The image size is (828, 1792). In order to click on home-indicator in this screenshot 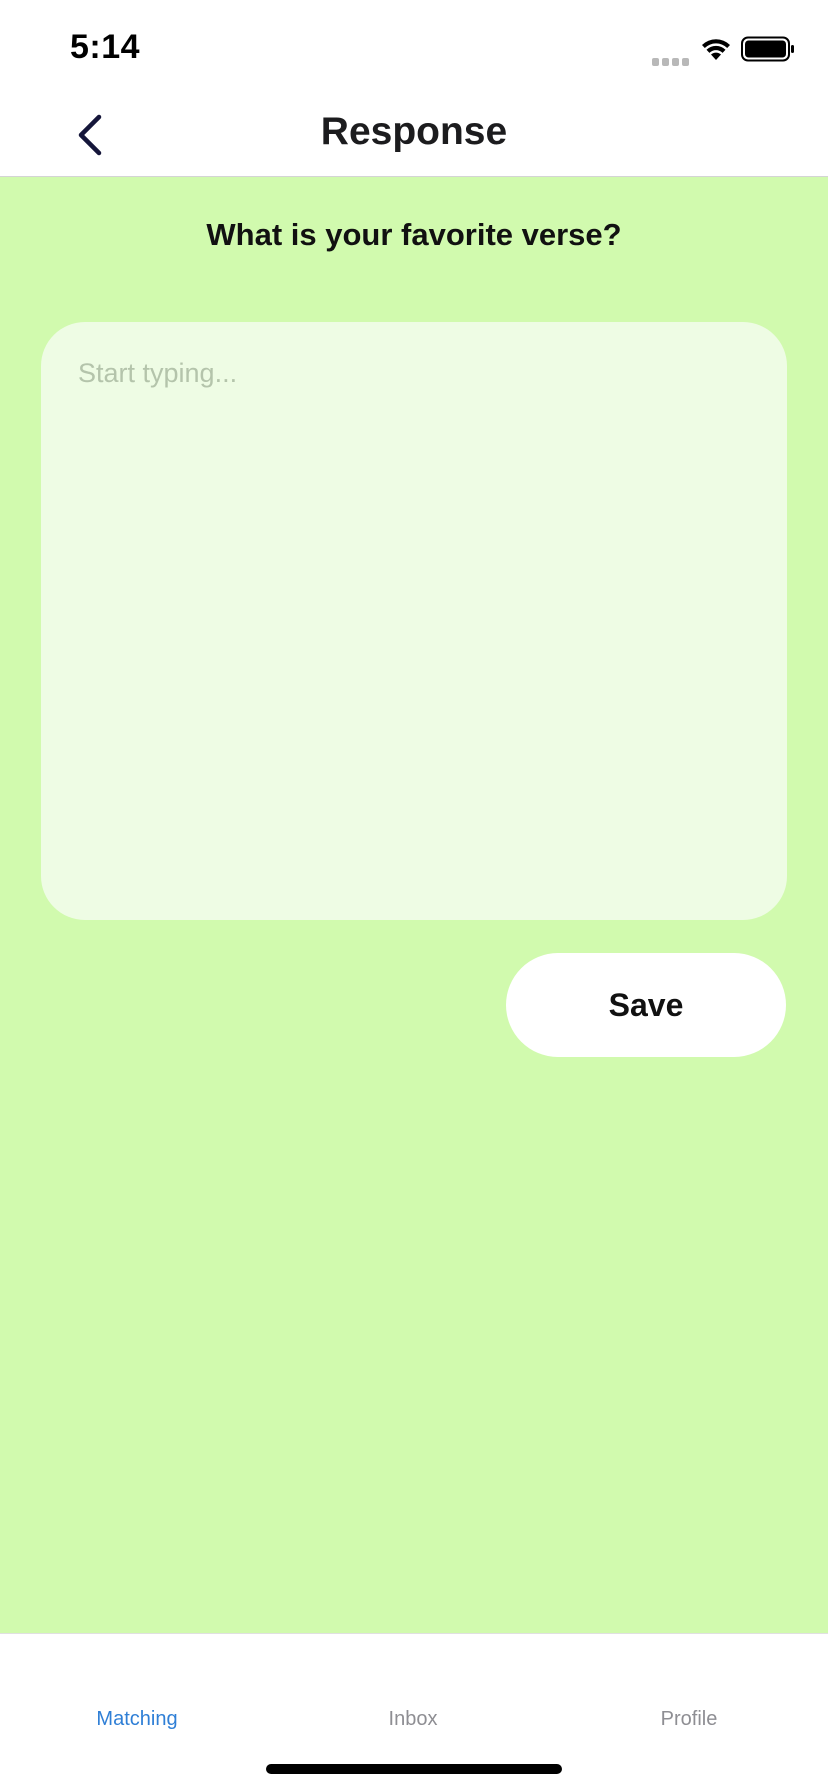, I will do `click(414, 1769)`.